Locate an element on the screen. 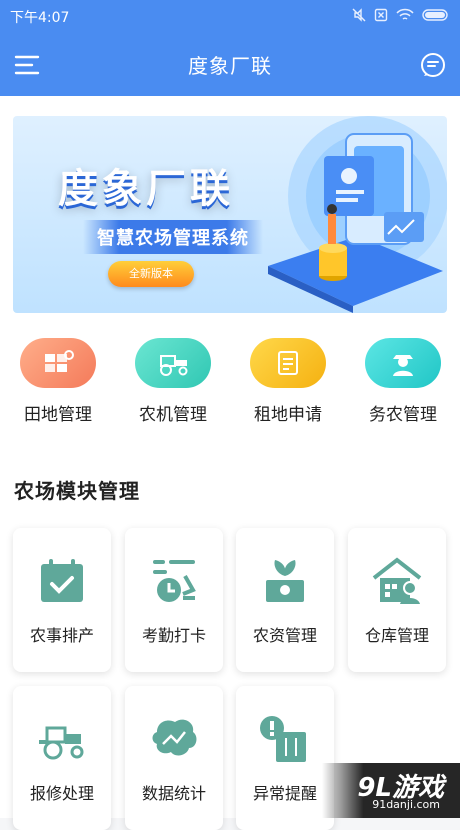  module-label: 仓库管理 is located at coordinates (396, 635).